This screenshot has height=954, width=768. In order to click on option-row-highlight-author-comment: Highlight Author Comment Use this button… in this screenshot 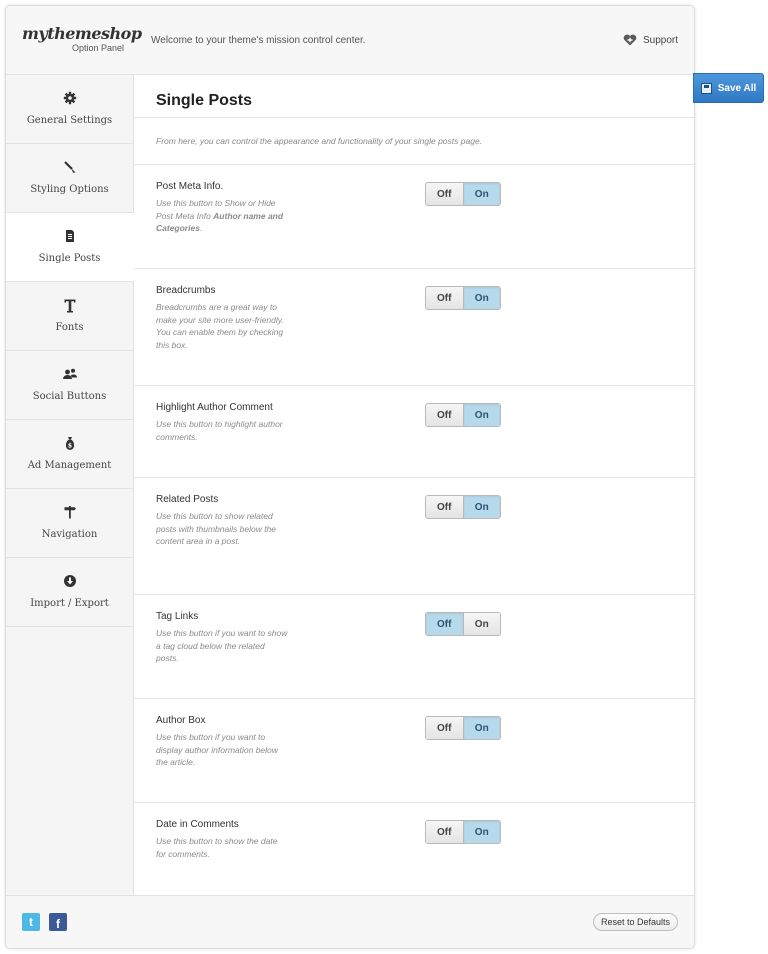, I will do `click(414, 432)`.